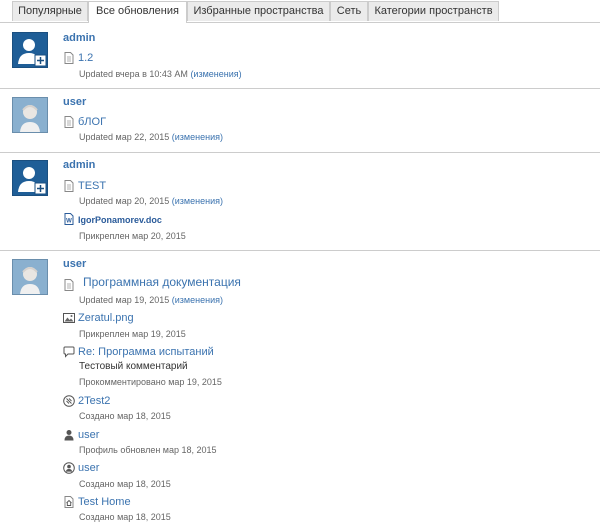  I want to click on update-meta: Updated вчера в 10:43 AM (изменения), so click(160, 74).